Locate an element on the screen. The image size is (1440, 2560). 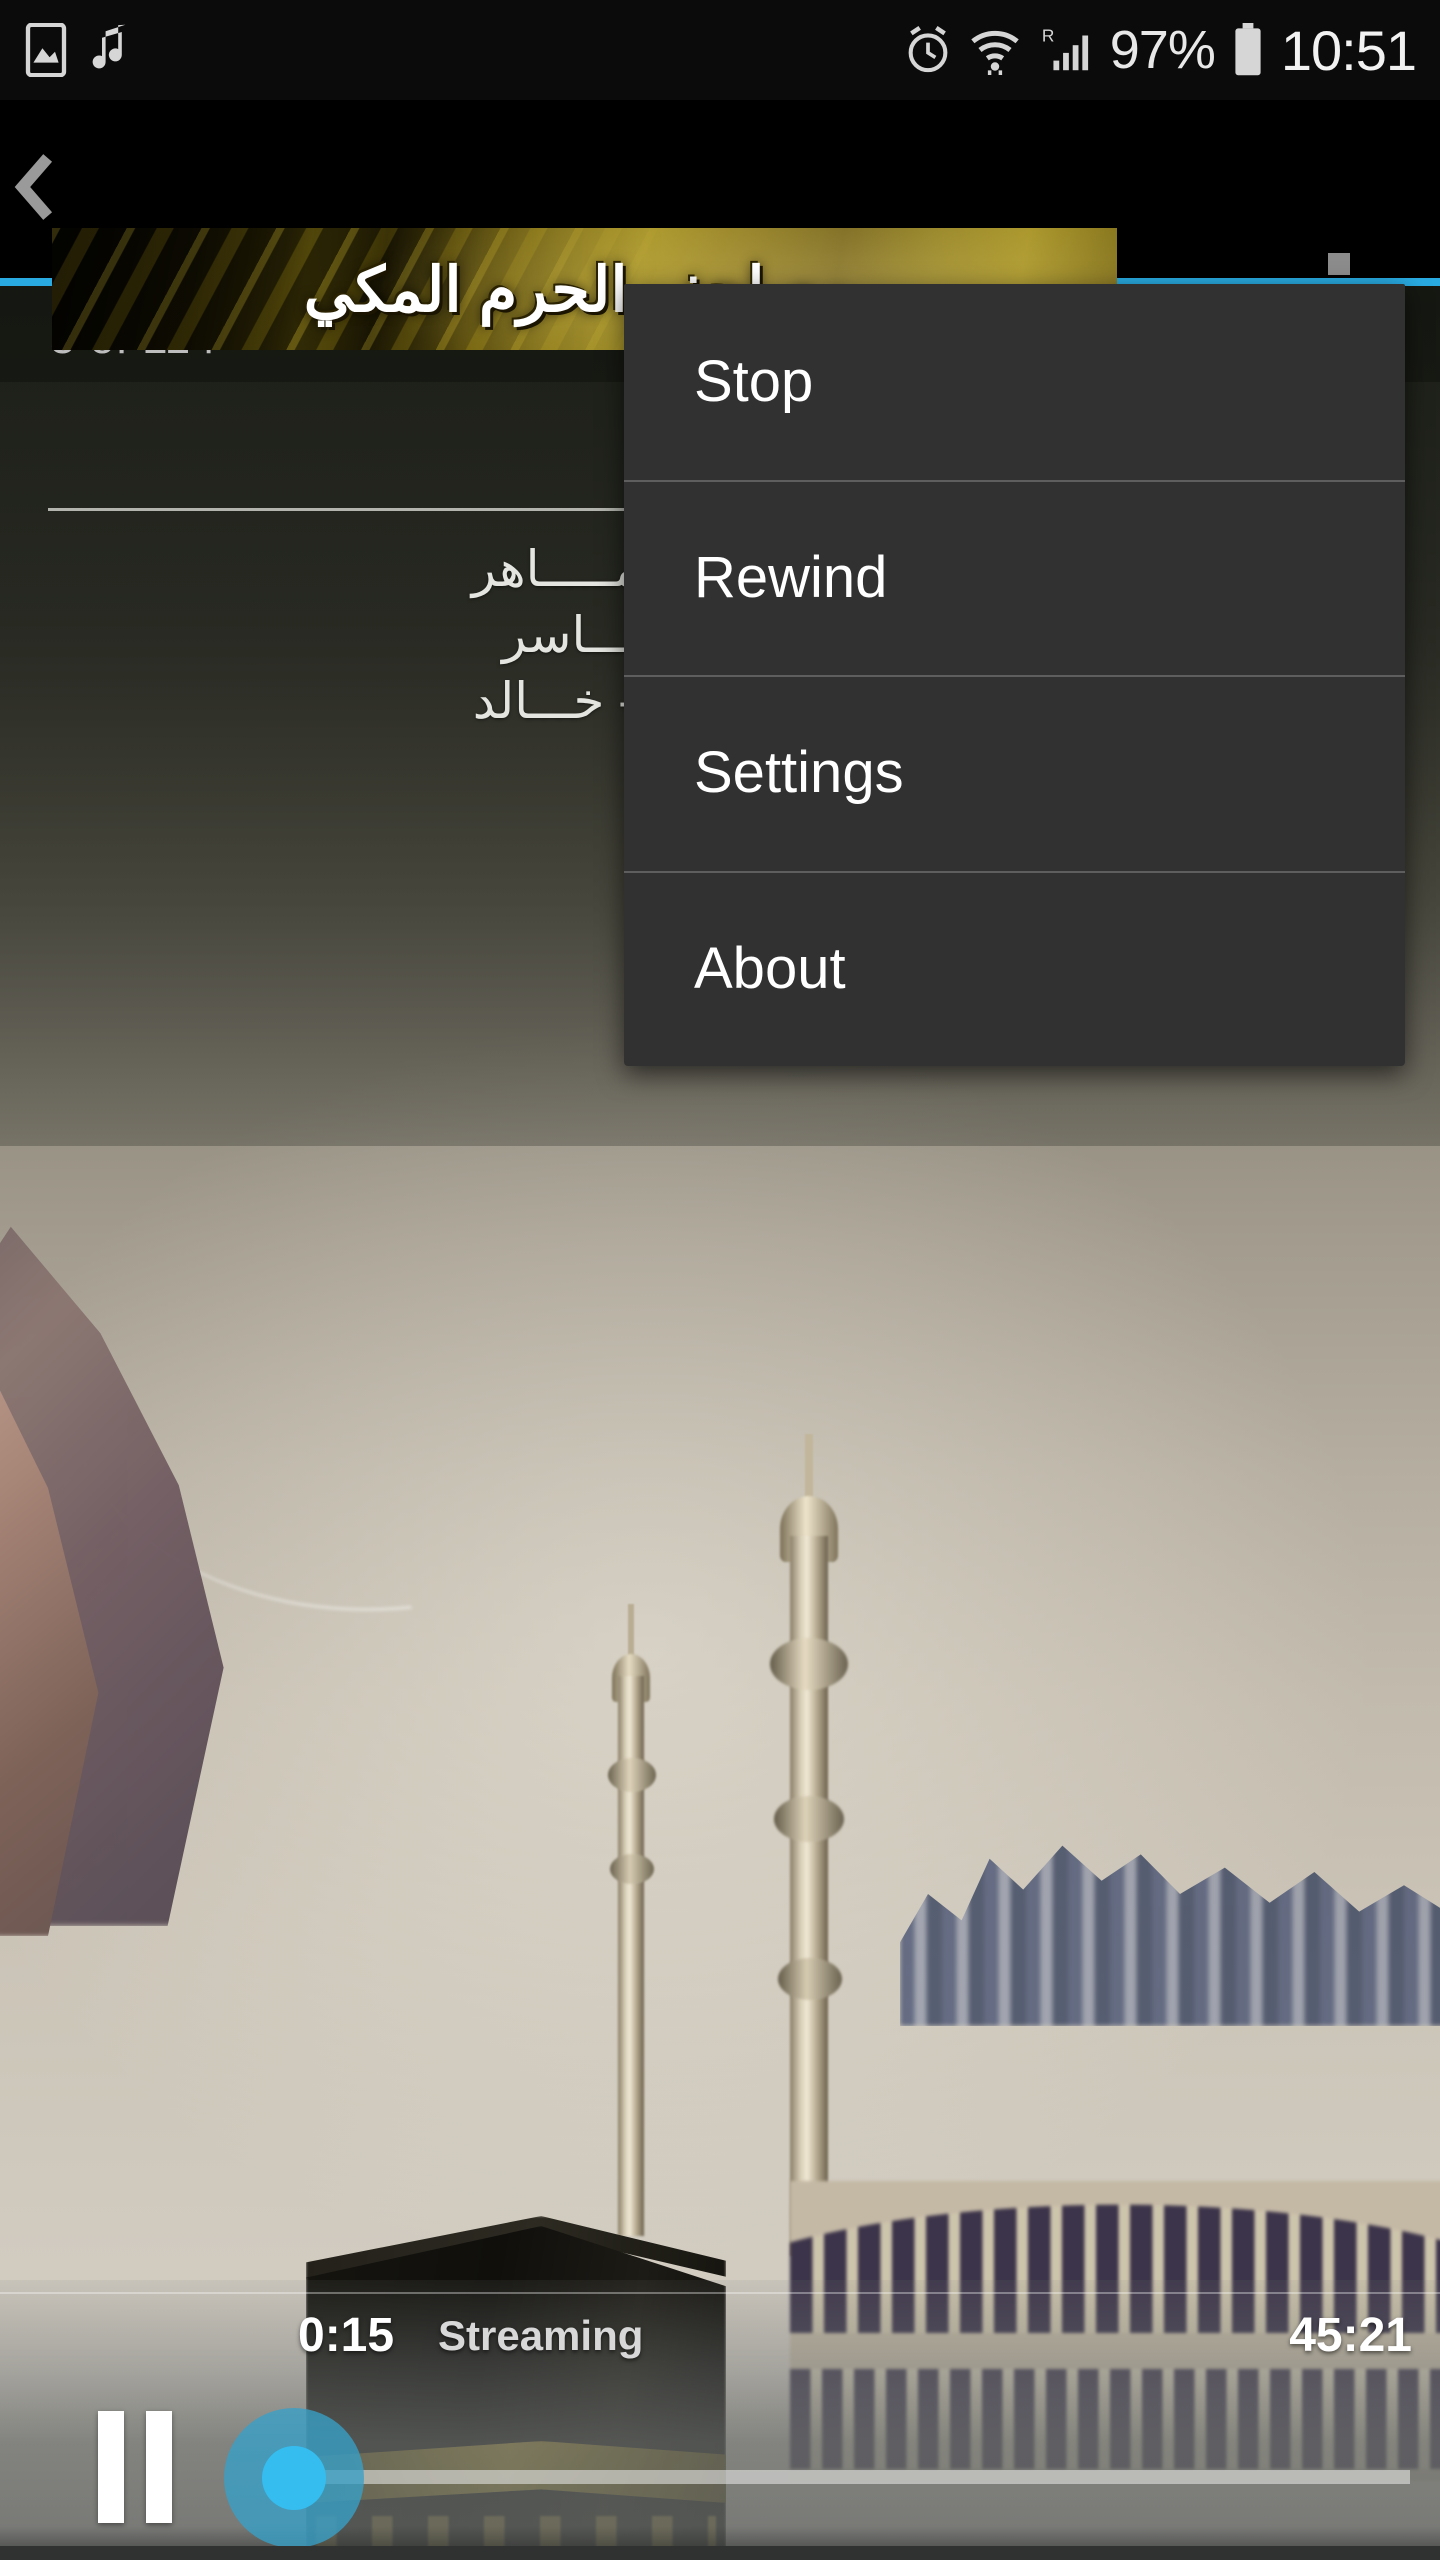
stream-status-label: Streaming is located at coordinates (541, 2335).